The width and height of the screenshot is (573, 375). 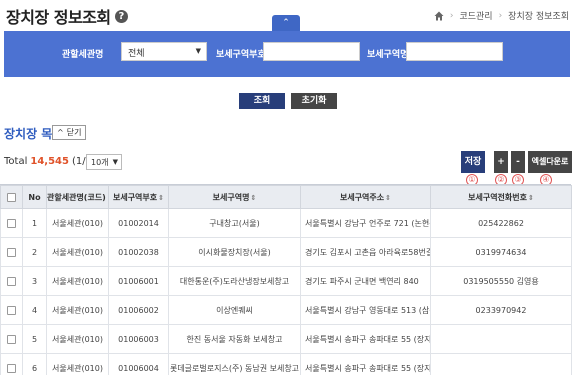 I want to click on page-size-select: 10개 ▼, so click(x=104, y=162).